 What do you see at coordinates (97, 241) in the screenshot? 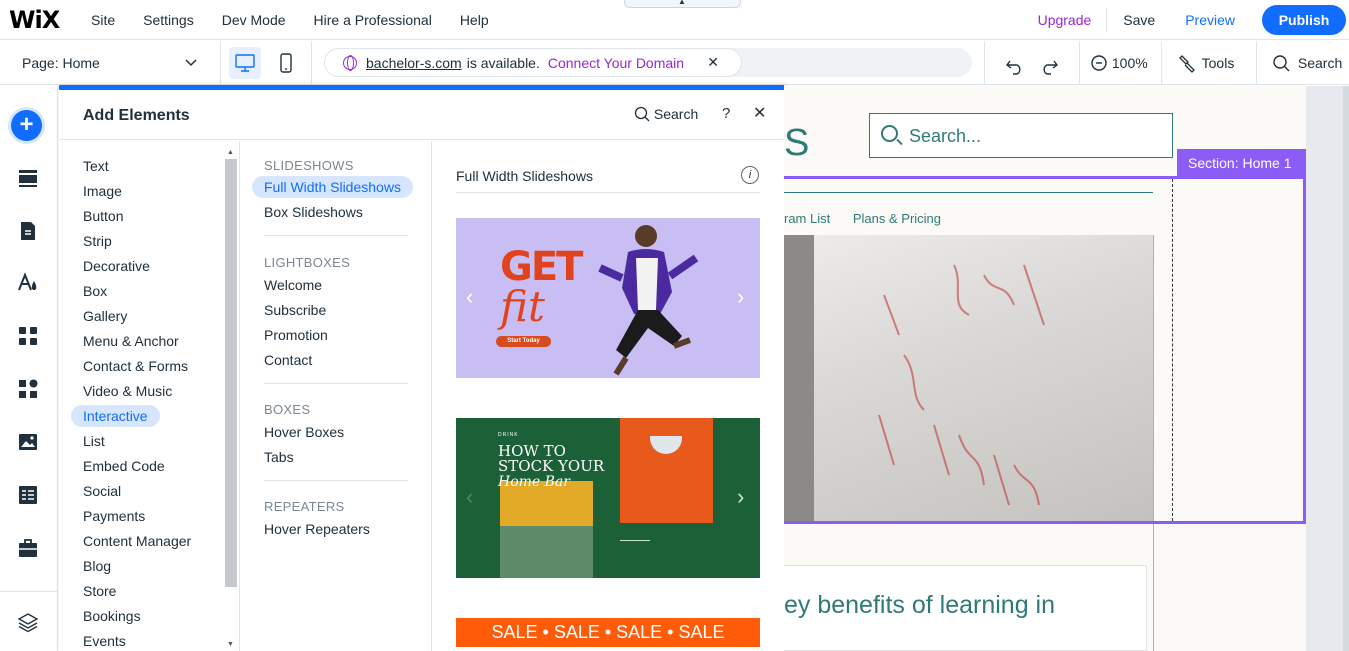
I see `category-item: Strip` at bounding box center [97, 241].